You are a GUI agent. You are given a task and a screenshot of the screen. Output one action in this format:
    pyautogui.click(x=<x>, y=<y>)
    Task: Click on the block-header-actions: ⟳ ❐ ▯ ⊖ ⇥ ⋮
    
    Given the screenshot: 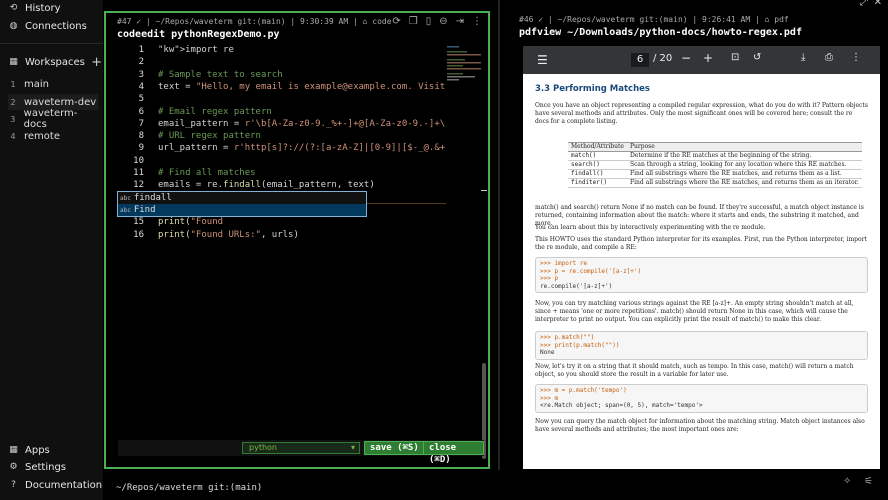 What is the action you would take?
    pyautogui.click(x=437, y=21)
    